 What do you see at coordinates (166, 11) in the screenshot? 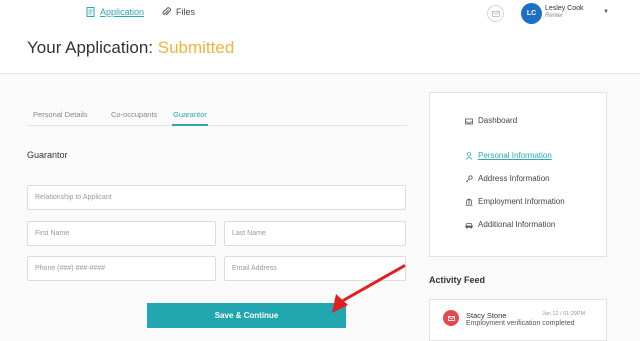
I see `paperclip-icon` at bounding box center [166, 11].